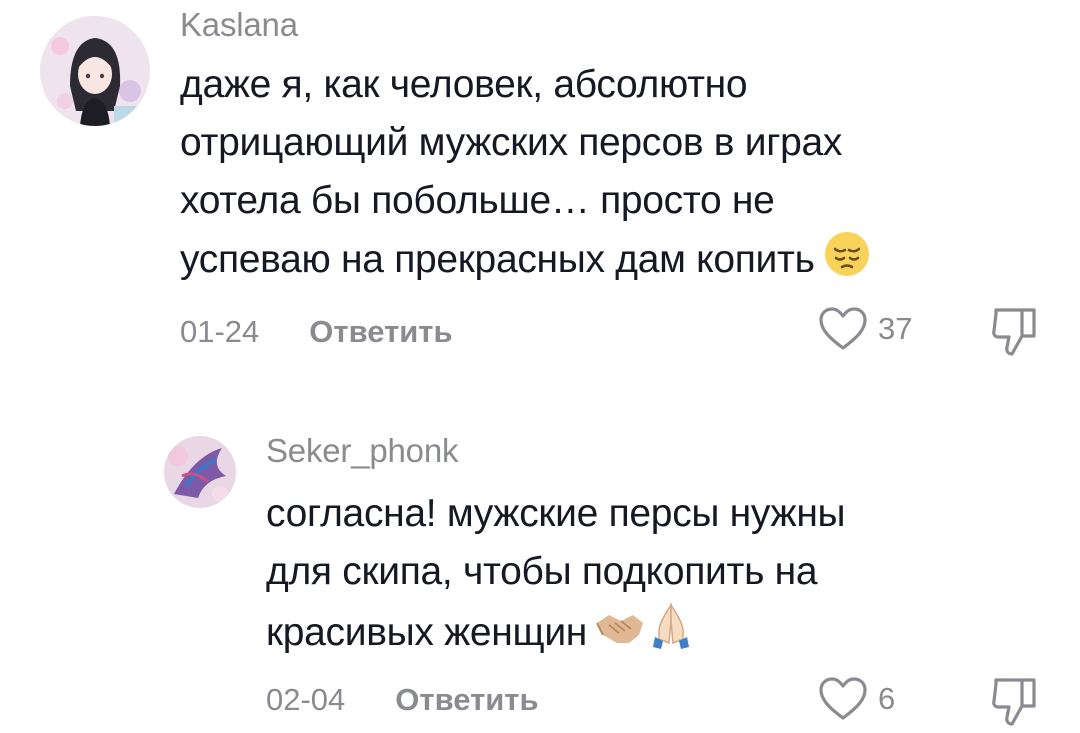  I want to click on like-count: 37, so click(895, 328).